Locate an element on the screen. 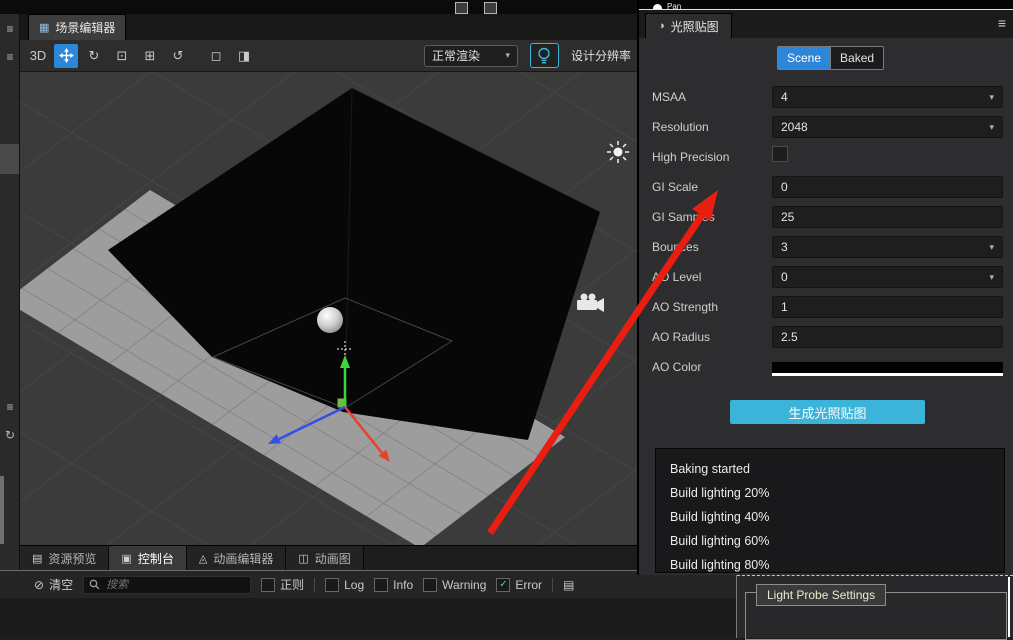 This screenshot has height=640, width=1013. form-row-msaa: MSAA 4 ▾ is located at coordinates (827, 97).